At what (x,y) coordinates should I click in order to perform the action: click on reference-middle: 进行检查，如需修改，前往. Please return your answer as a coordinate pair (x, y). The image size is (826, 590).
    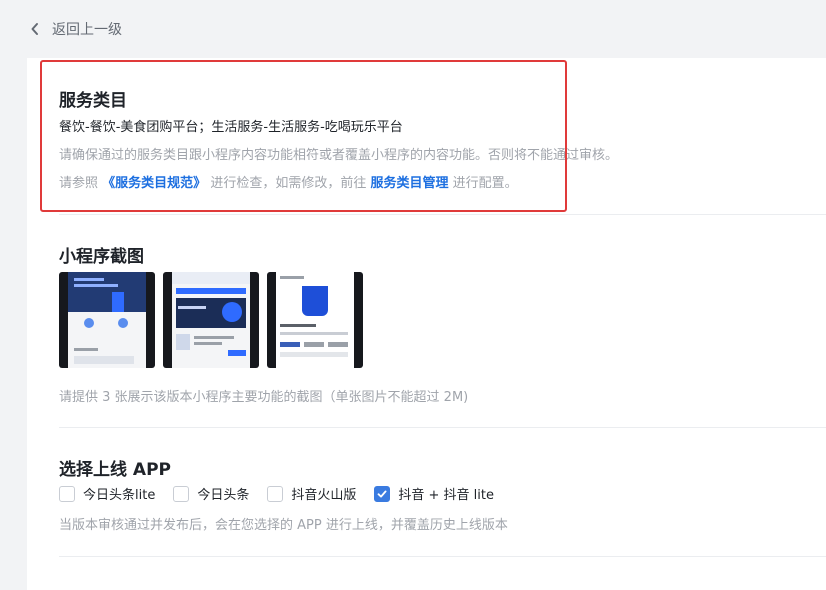
    Looking at the image, I should click on (288, 183).